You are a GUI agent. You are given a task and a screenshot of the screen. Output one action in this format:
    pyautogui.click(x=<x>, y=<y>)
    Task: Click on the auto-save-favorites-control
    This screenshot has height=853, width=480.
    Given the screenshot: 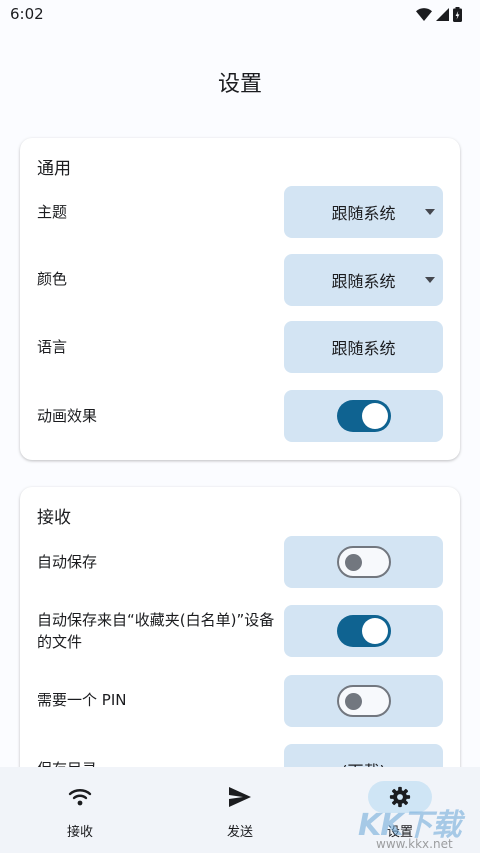 What is the action you would take?
    pyautogui.click(x=363, y=631)
    